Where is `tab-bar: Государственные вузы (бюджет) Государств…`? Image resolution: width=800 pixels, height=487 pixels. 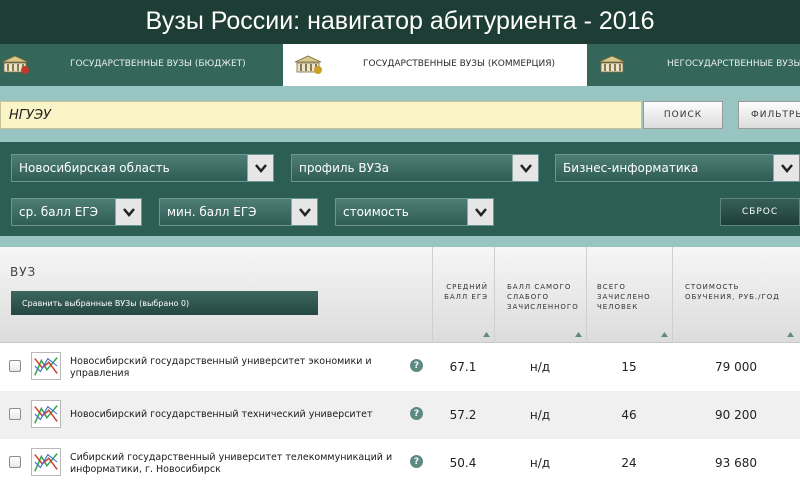 tab-bar: Государственные вузы (бюджет) Государств… is located at coordinates (400, 65).